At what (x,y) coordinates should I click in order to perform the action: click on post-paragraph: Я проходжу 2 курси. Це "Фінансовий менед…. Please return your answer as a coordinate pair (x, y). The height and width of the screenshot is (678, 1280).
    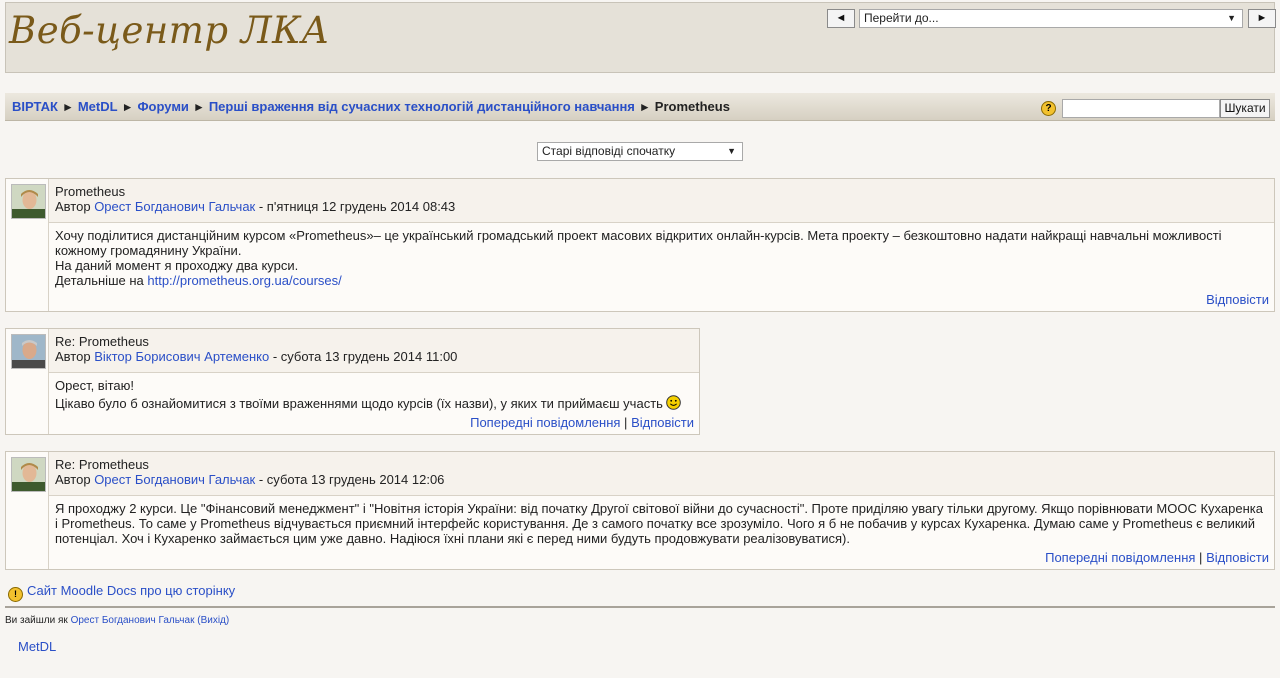
    Looking at the image, I should click on (659, 523).